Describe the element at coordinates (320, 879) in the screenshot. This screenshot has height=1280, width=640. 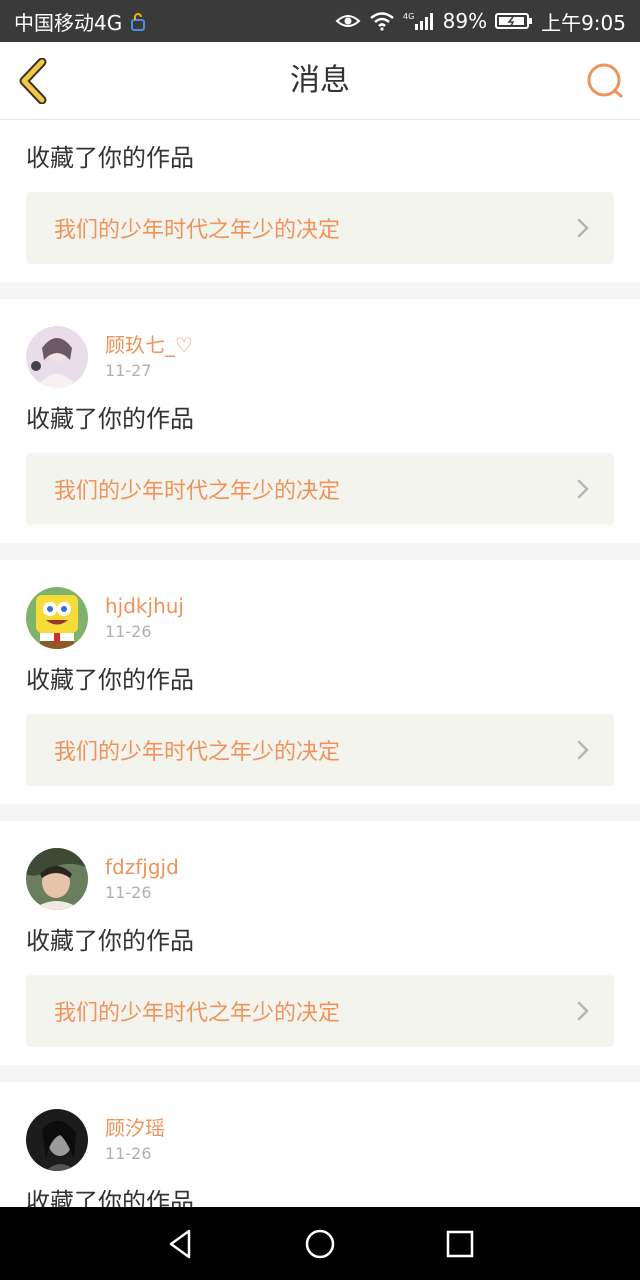
I see `message-user-row: fdzfjgjd 11-26` at that location.